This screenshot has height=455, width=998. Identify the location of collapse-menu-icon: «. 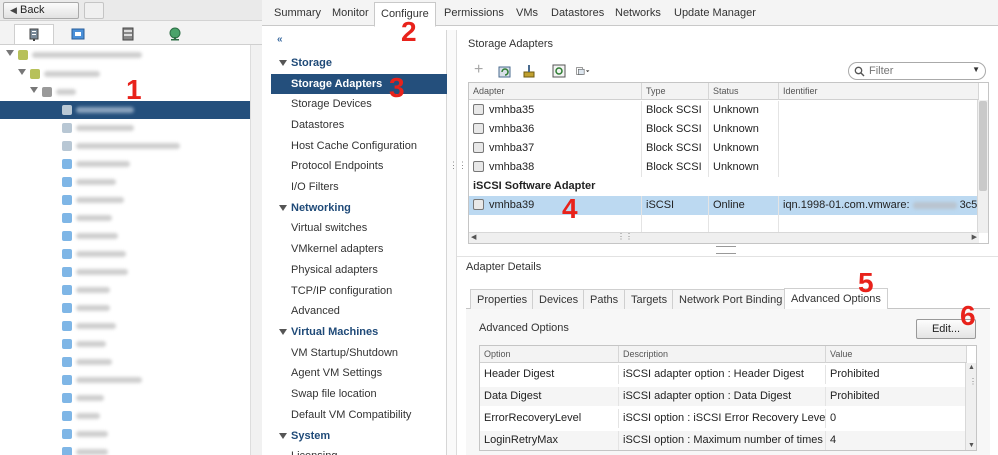
(280, 39).